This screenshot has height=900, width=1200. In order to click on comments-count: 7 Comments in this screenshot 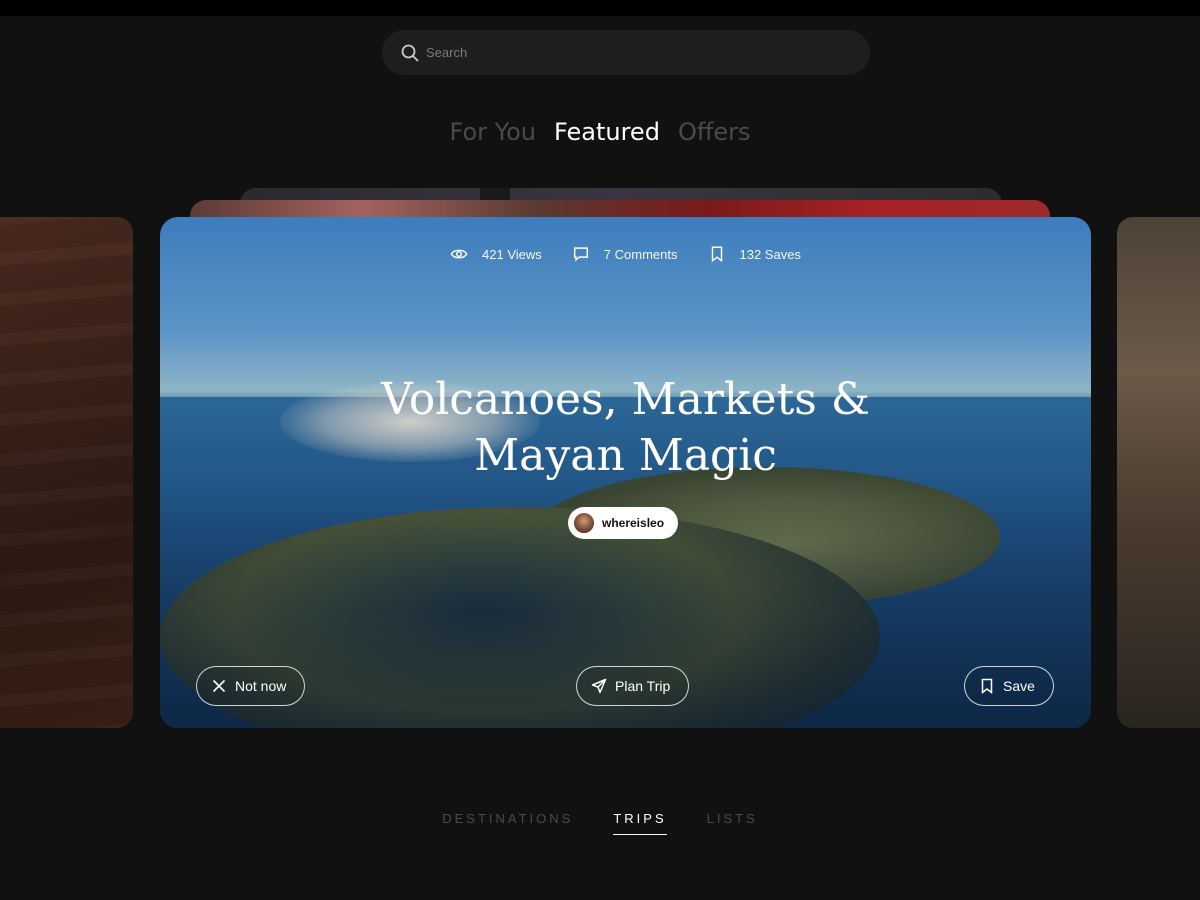, I will do `click(640, 254)`.